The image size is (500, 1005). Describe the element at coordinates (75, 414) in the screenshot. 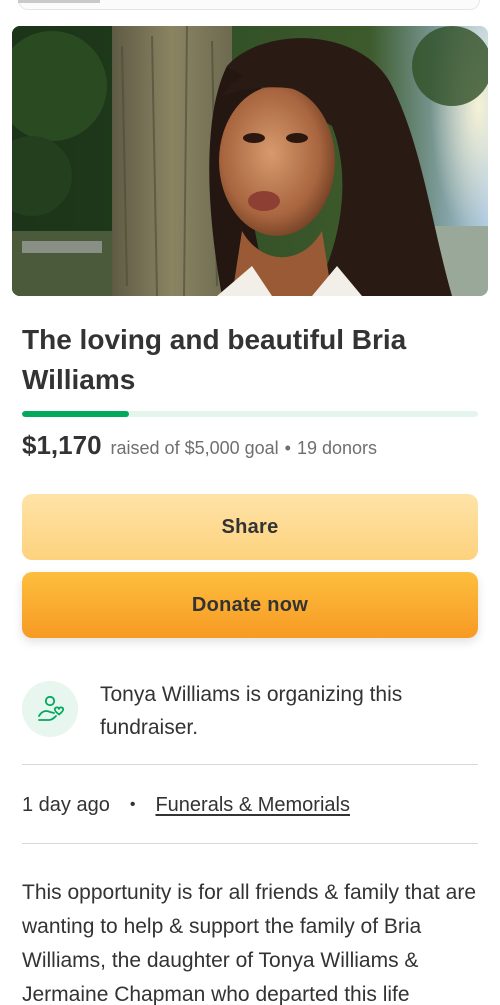

I see `funding-progress-fill` at that location.